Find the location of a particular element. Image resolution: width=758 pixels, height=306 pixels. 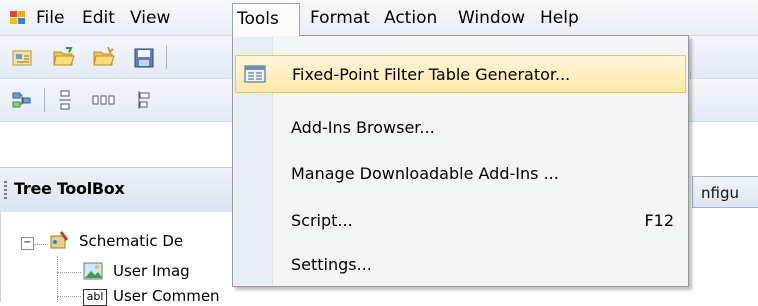

grip-handle-icon is located at coordinates (5, 190).